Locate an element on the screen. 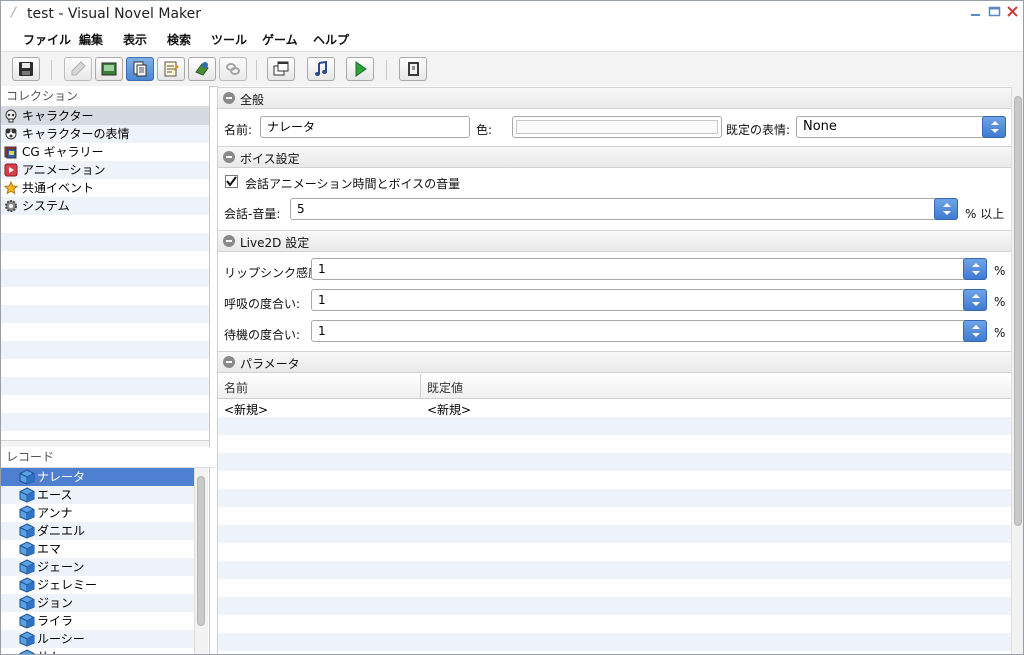 The image size is (1024, 655). lipsync-label: リップシンク感度: is located at coordinates (274, 273).